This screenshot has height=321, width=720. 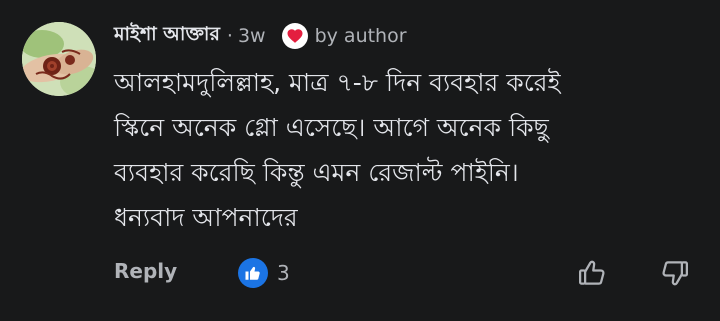 What do you see at coordinates (283, 273) in the screenshot?
I see `like-count: 3` at bounding box center [283, 273].